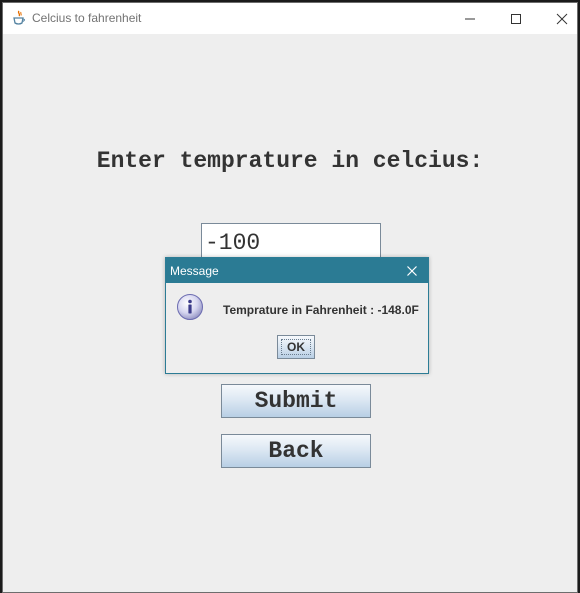 This screenshot has height=593, width=580. I want to click on ok-button-label: OK, so click(296, 347).